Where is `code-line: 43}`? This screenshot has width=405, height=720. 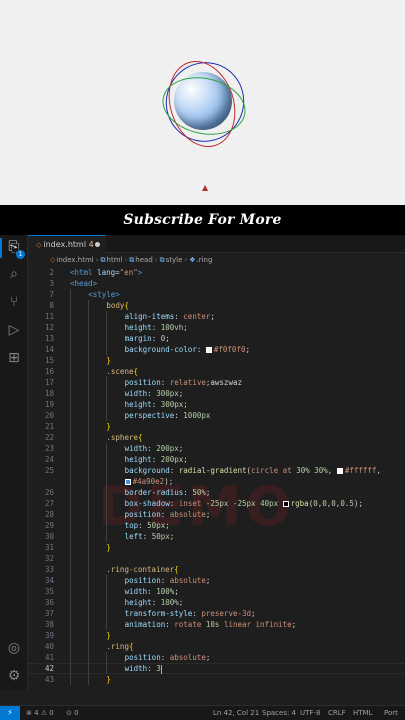
code-line: 43} is located at coordinates (216, 679).